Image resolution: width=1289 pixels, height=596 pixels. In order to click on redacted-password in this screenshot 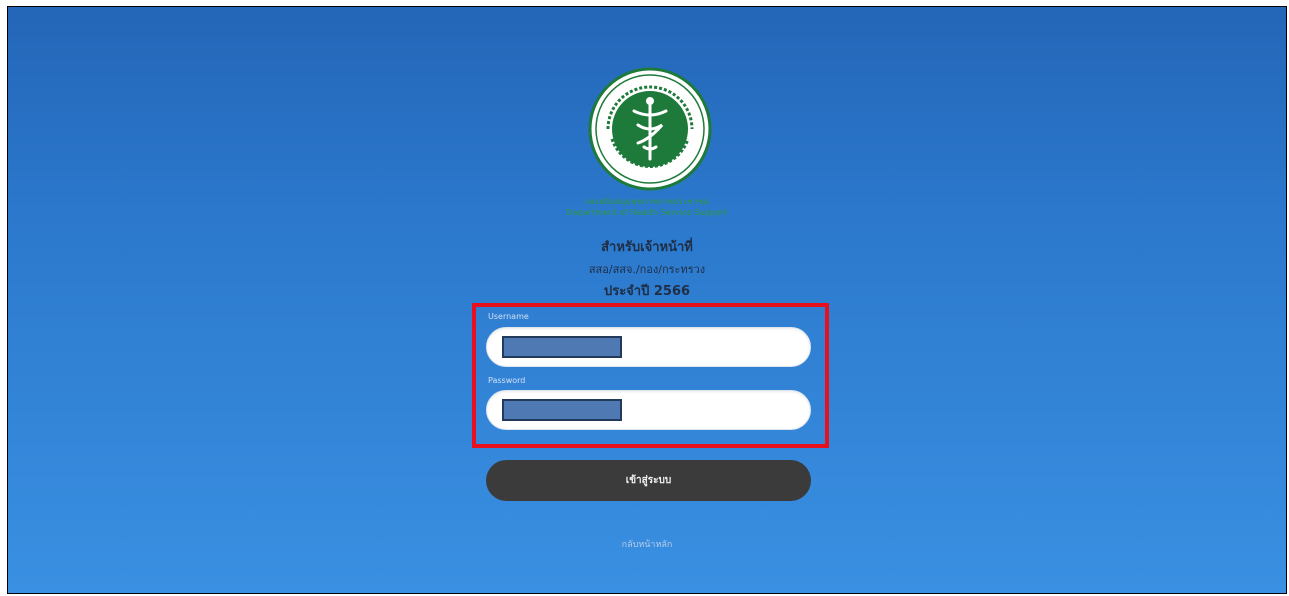, I will do `click(562, 410)`.